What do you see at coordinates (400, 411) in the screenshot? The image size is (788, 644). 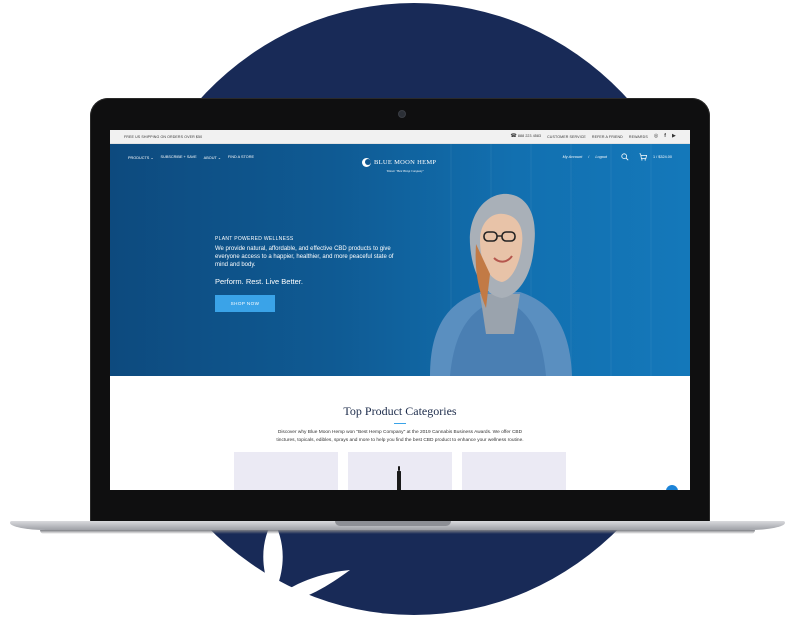 I see `section-title: Top Product Categories` at bounding box center [400, 411].